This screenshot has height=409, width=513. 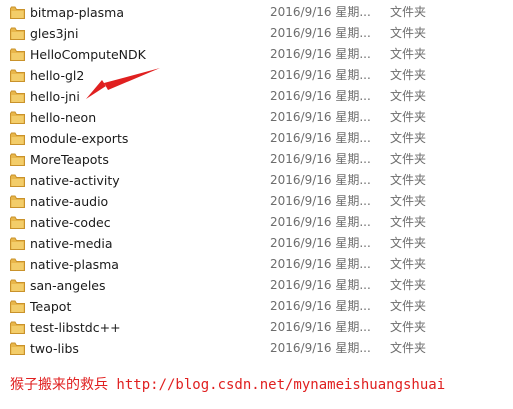 What do you see at coordinates (256, 159) in the screenshot?
I see `folder-row: MoreTeapots 2016/9/16 星期... 文件夹` at bounding box center [256, 159].